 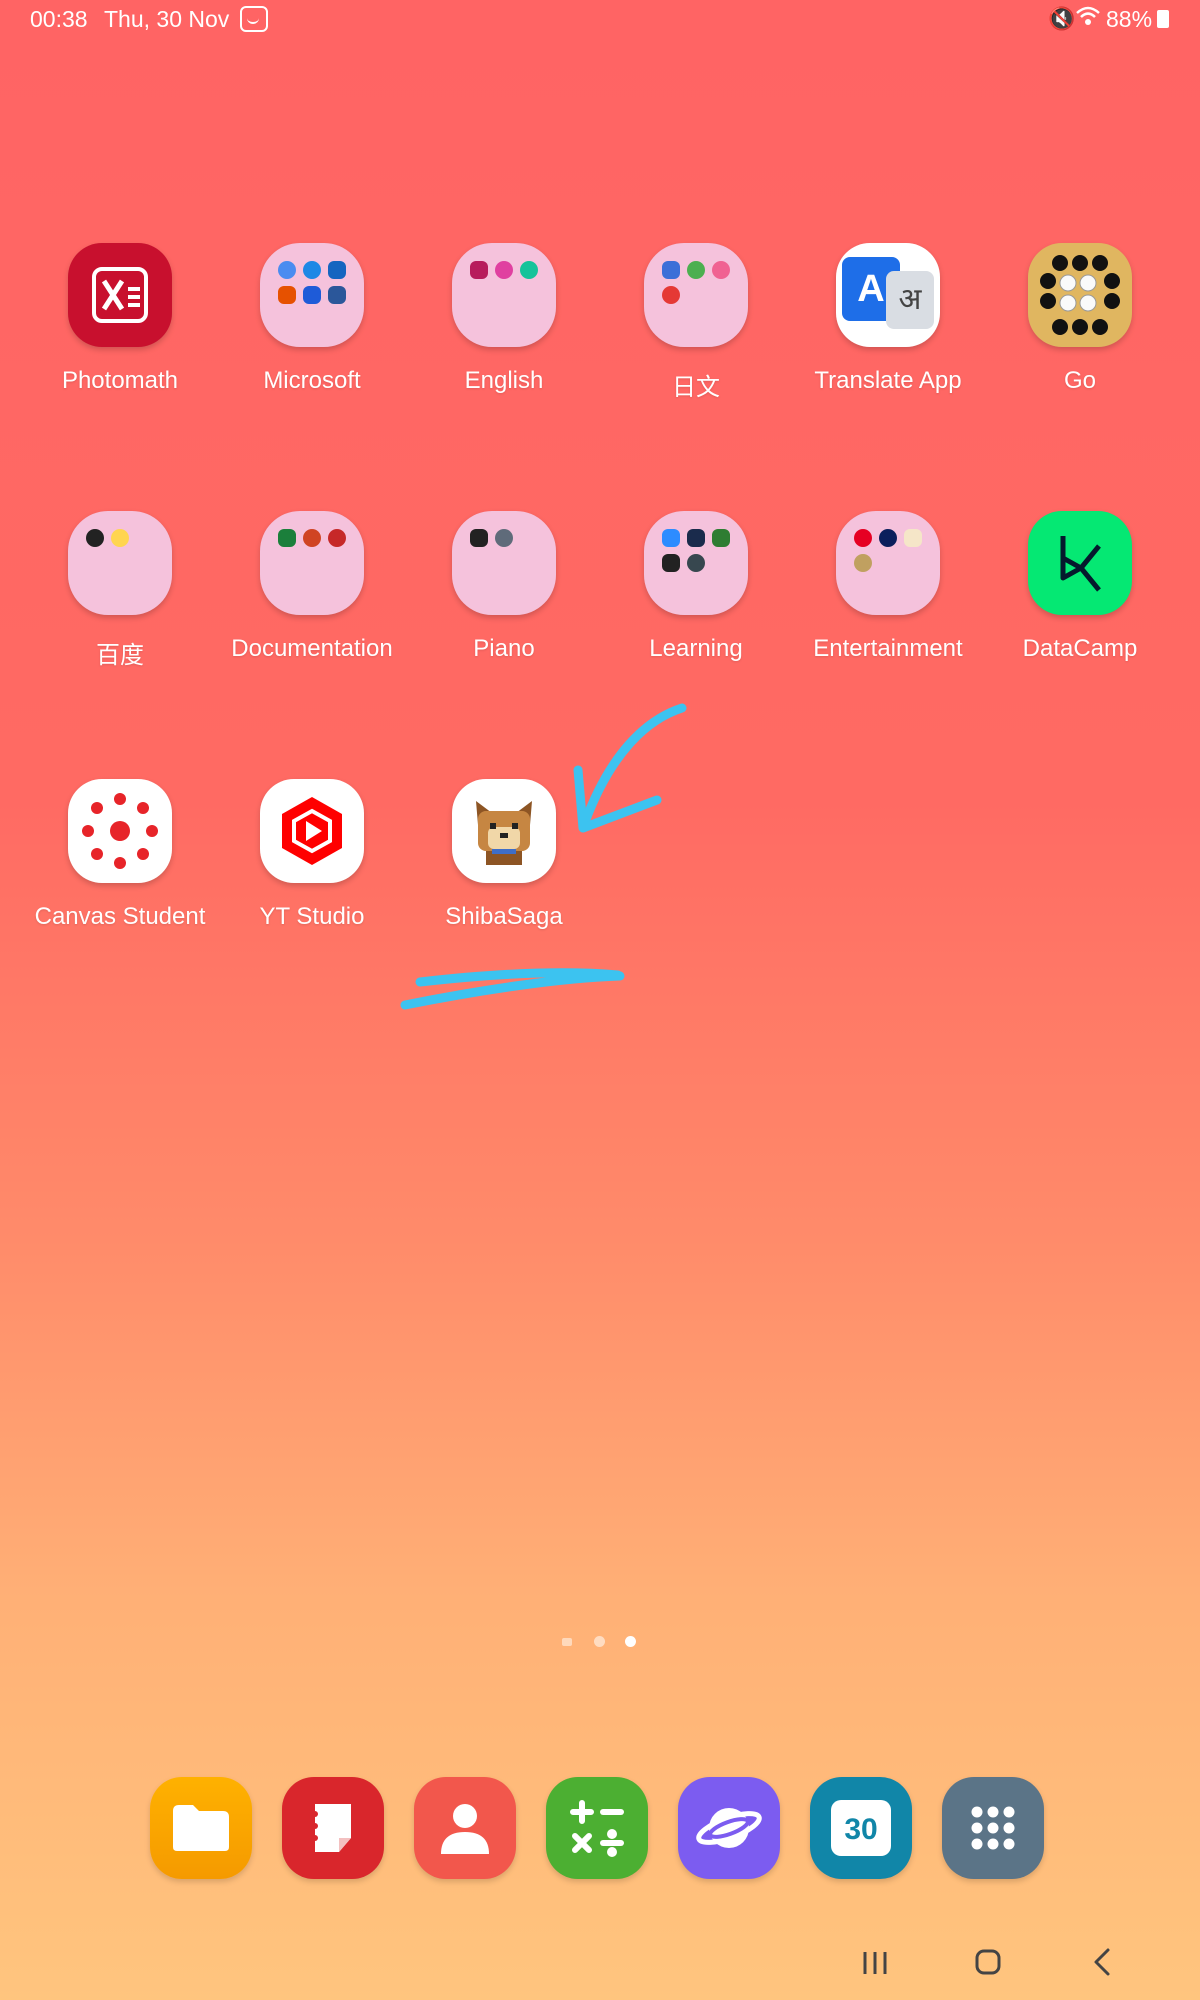 What do you see at coordinates (465, 1828) in the screenshot?
I see `contacts-icon` at bounding box center [465, 1828].